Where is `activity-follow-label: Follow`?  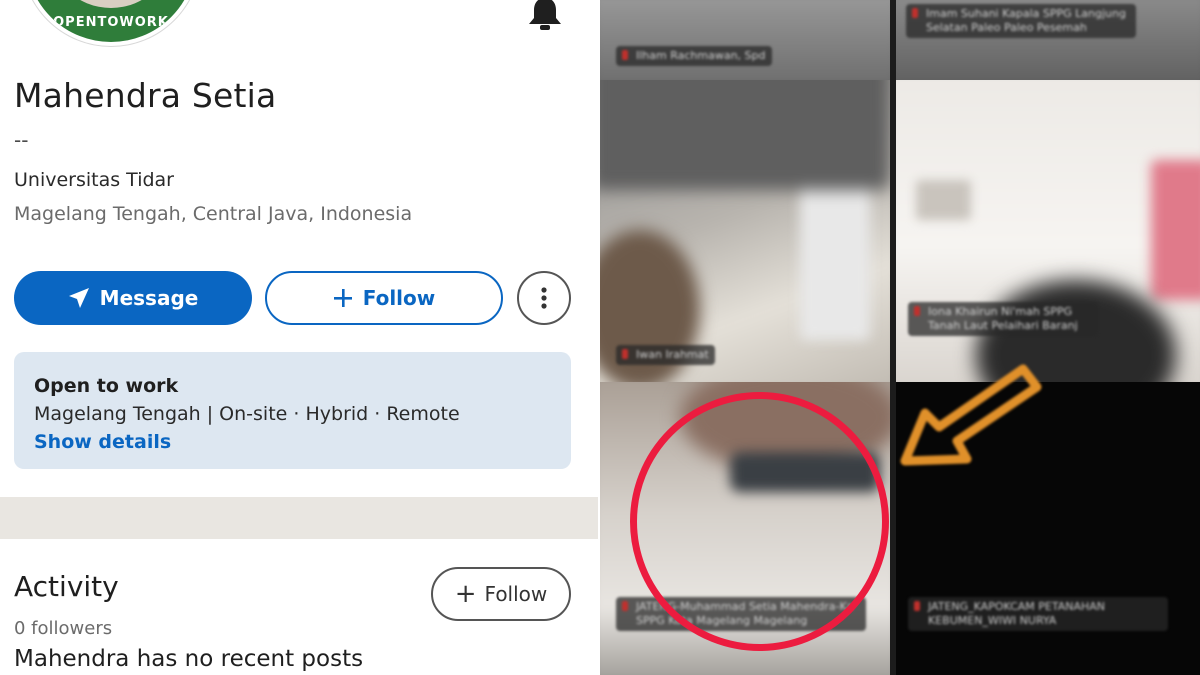 activity-follow-label: Follow is located at coordinates (516, 594).